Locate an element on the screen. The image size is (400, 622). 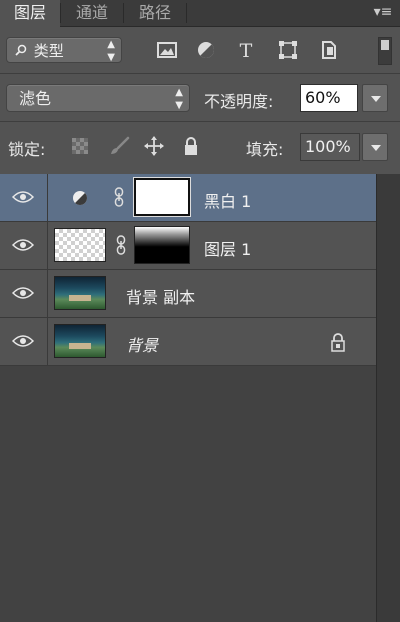
type-filter-icon: T is located at coordinates (246, 50).